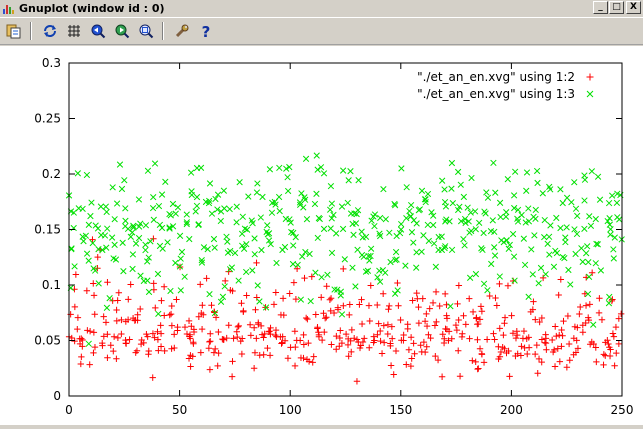 This screenshot has width=643, height=429. Describe the element at coordinates (14, 31) in the screenshot. I see `copy-clipboard-icon` at that location.